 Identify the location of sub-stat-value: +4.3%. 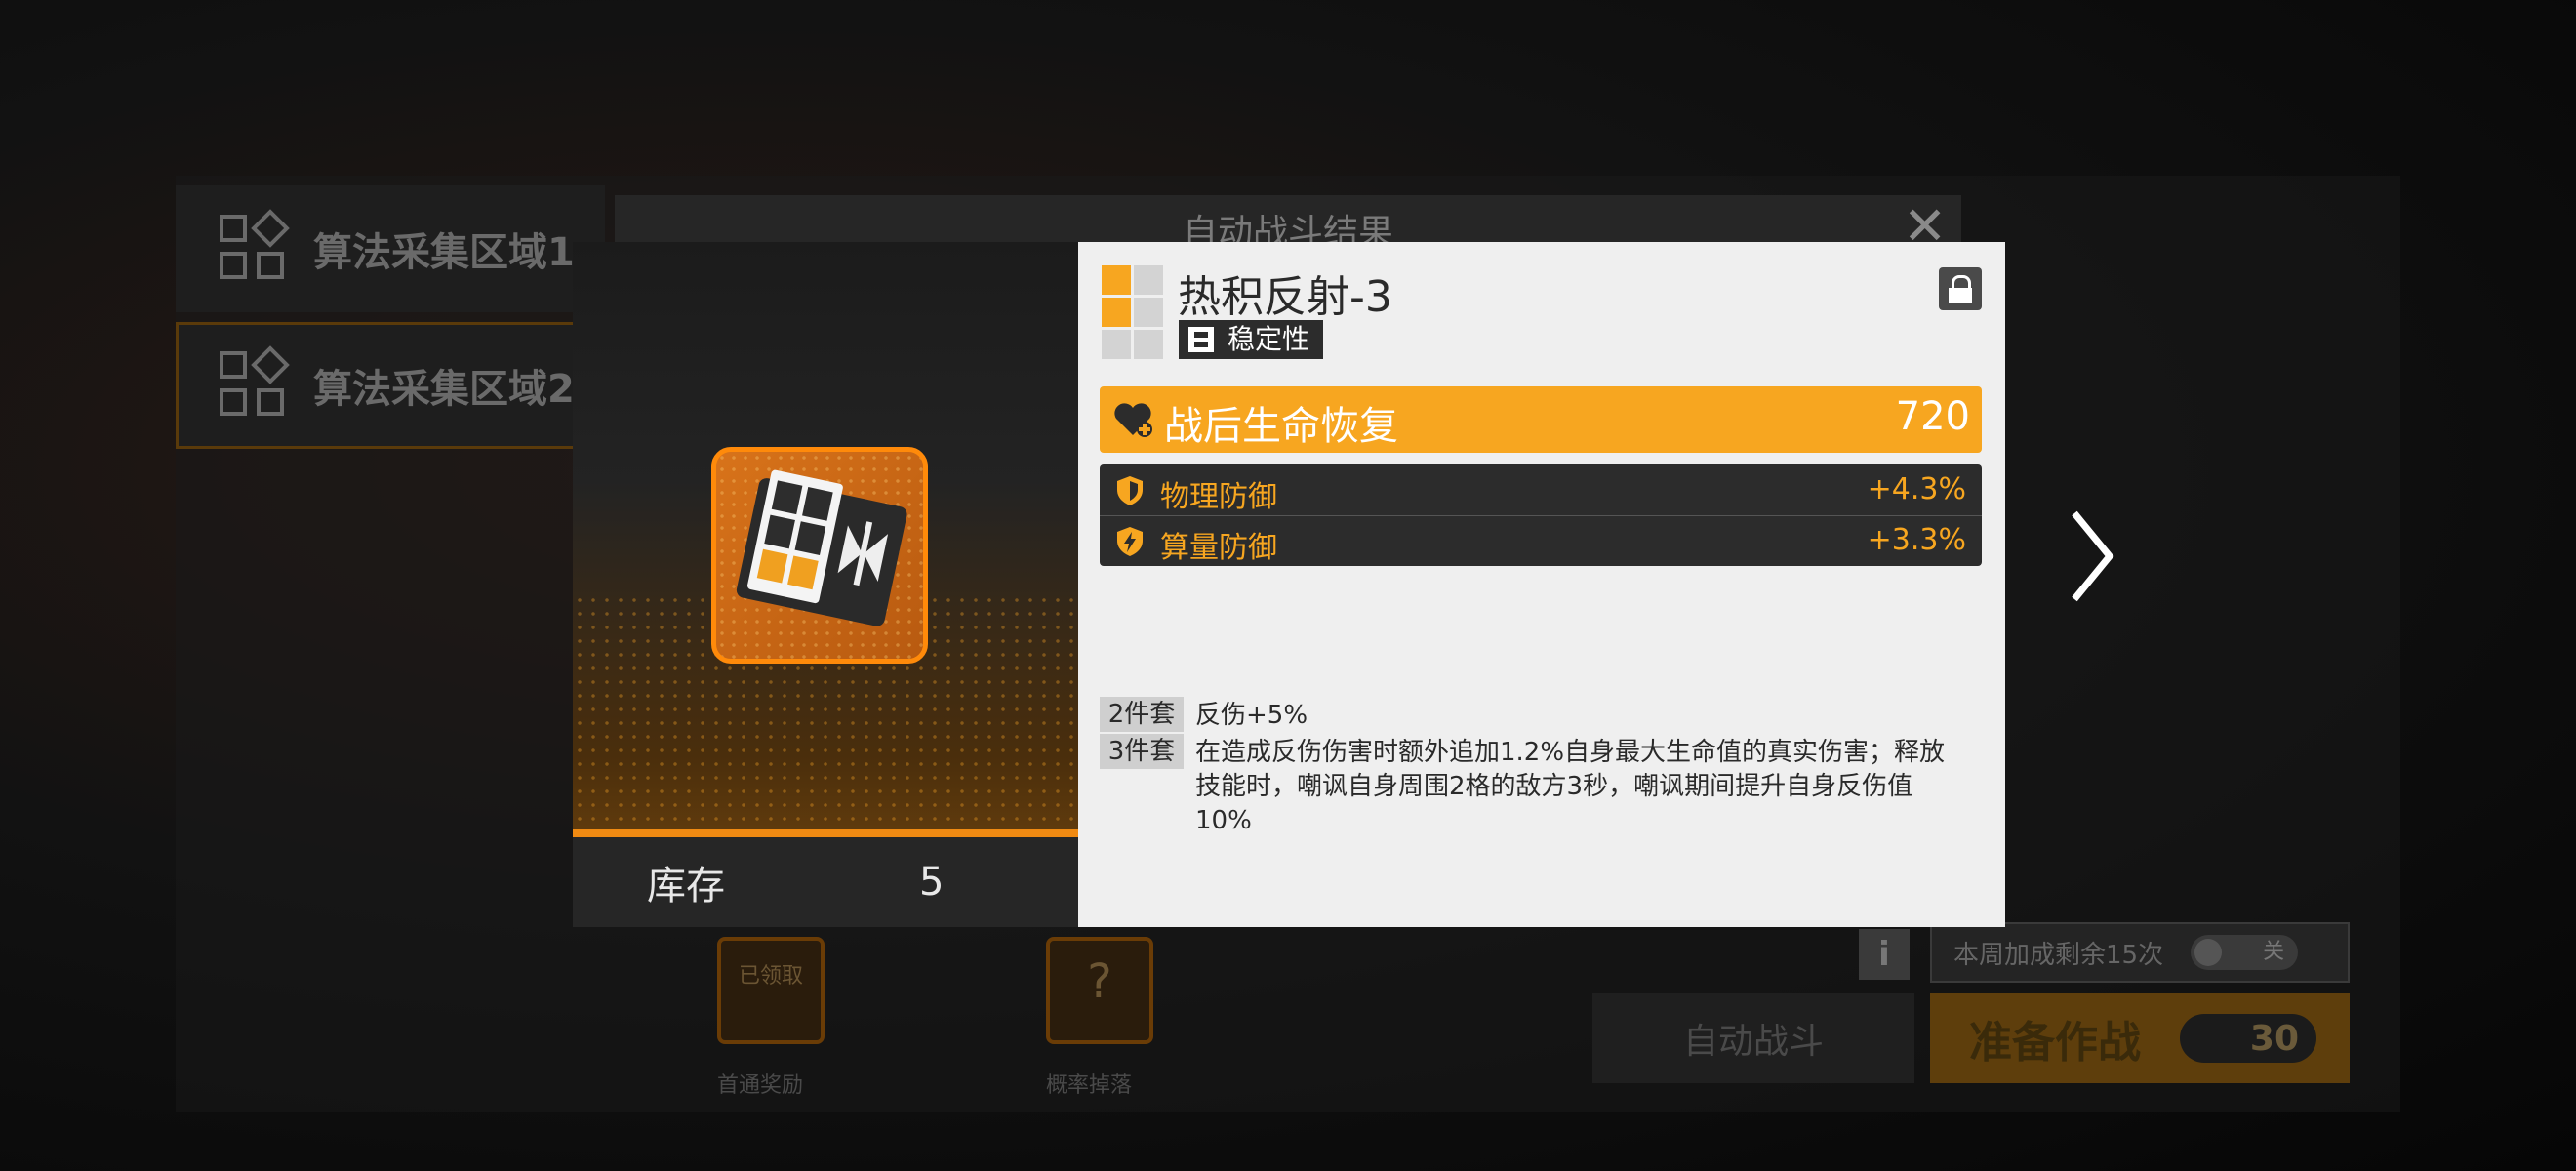
(1916, 489).